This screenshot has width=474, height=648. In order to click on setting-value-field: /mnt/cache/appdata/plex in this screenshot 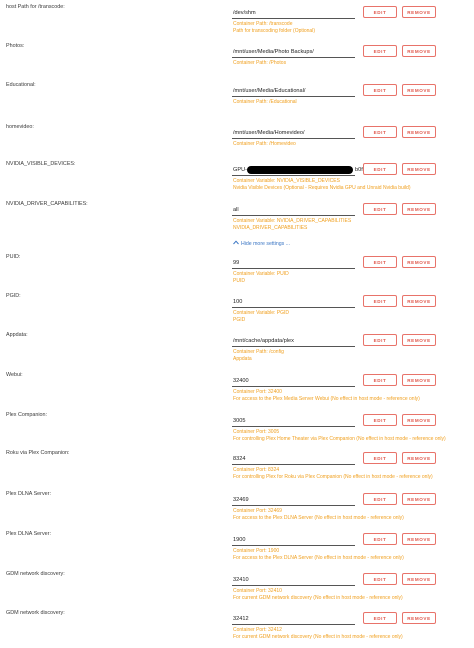, I will do `click(263, 341)`.